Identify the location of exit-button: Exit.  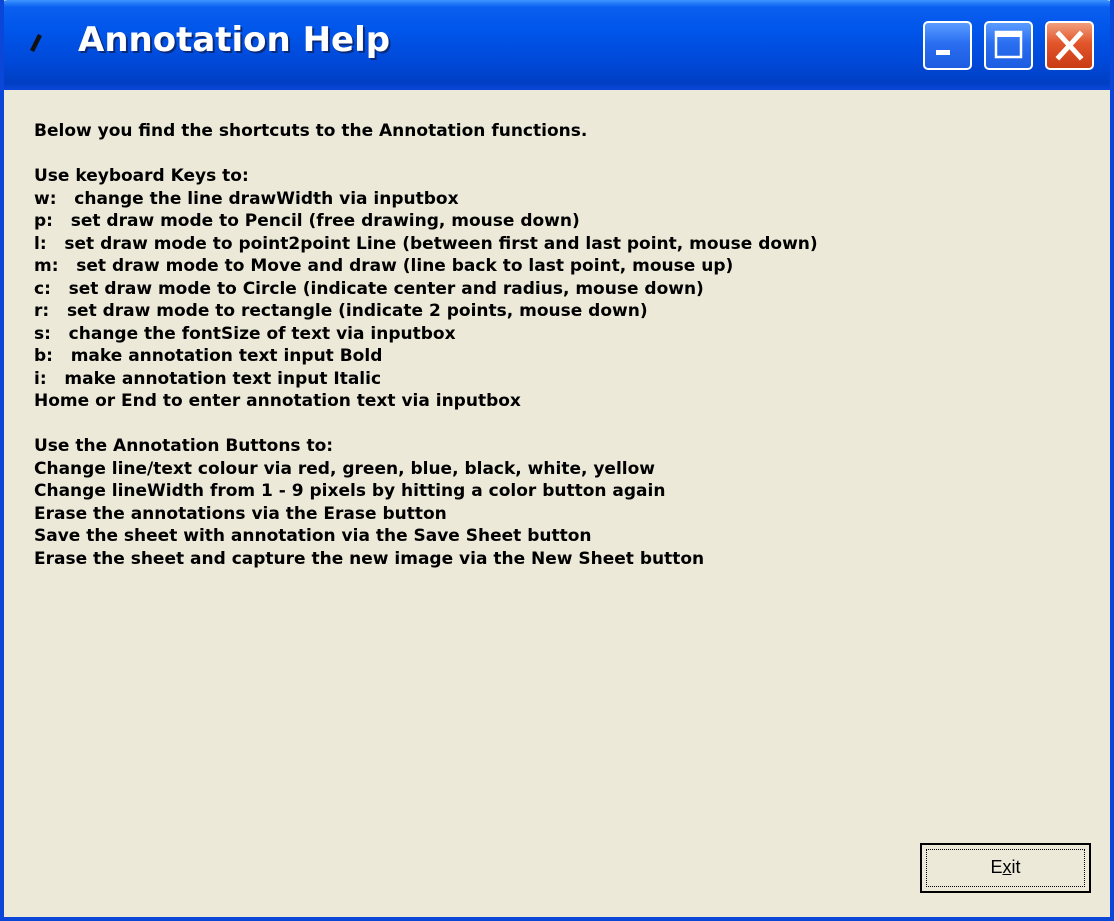
(1005, 868).